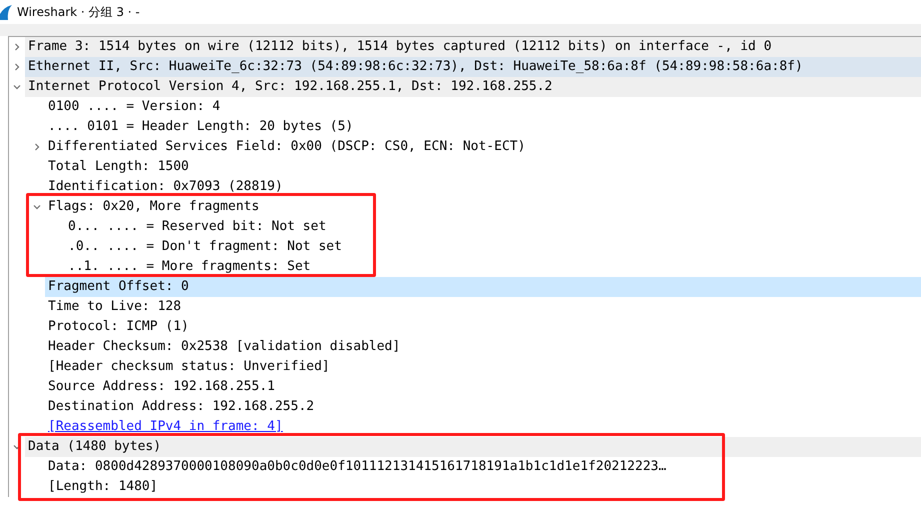 This screenshot has width=921, height=507. What do you see at coordinates (493, 247) in the screenshot?
I see `field-row: .0.. .... = Don't fragment: Not set` at bounding box center [493, 247].